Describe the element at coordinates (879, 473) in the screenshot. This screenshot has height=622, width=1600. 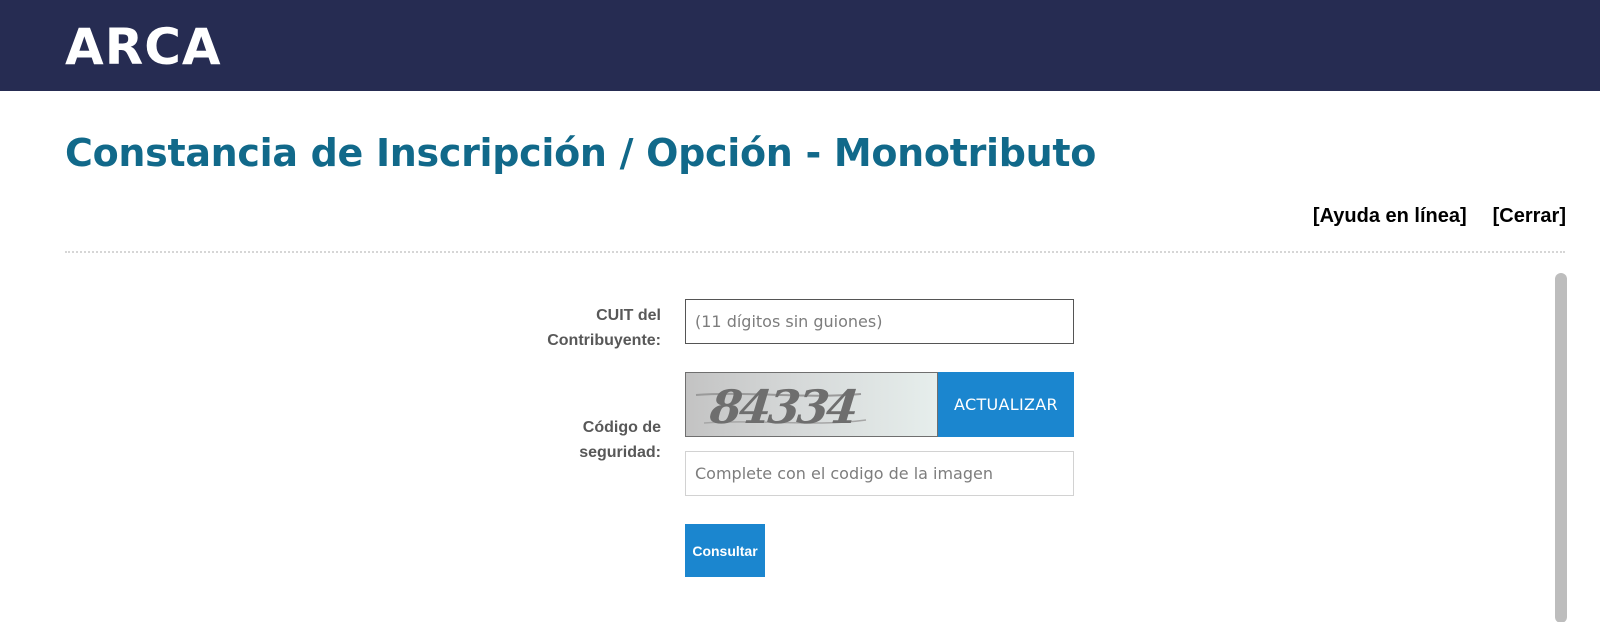
I see `security-code-input` at that location.